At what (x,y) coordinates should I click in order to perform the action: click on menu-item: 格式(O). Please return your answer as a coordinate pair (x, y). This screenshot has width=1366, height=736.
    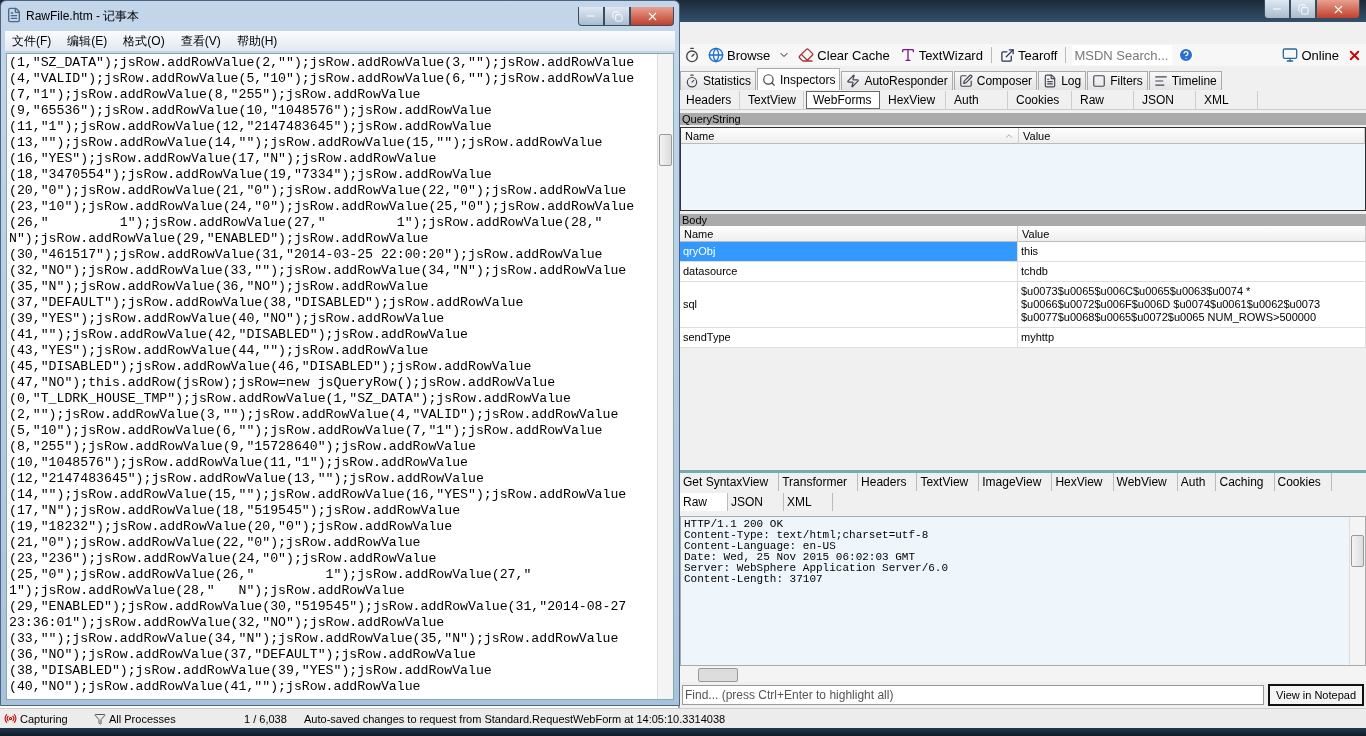
    Looking at the image, I should click on (144, 41).